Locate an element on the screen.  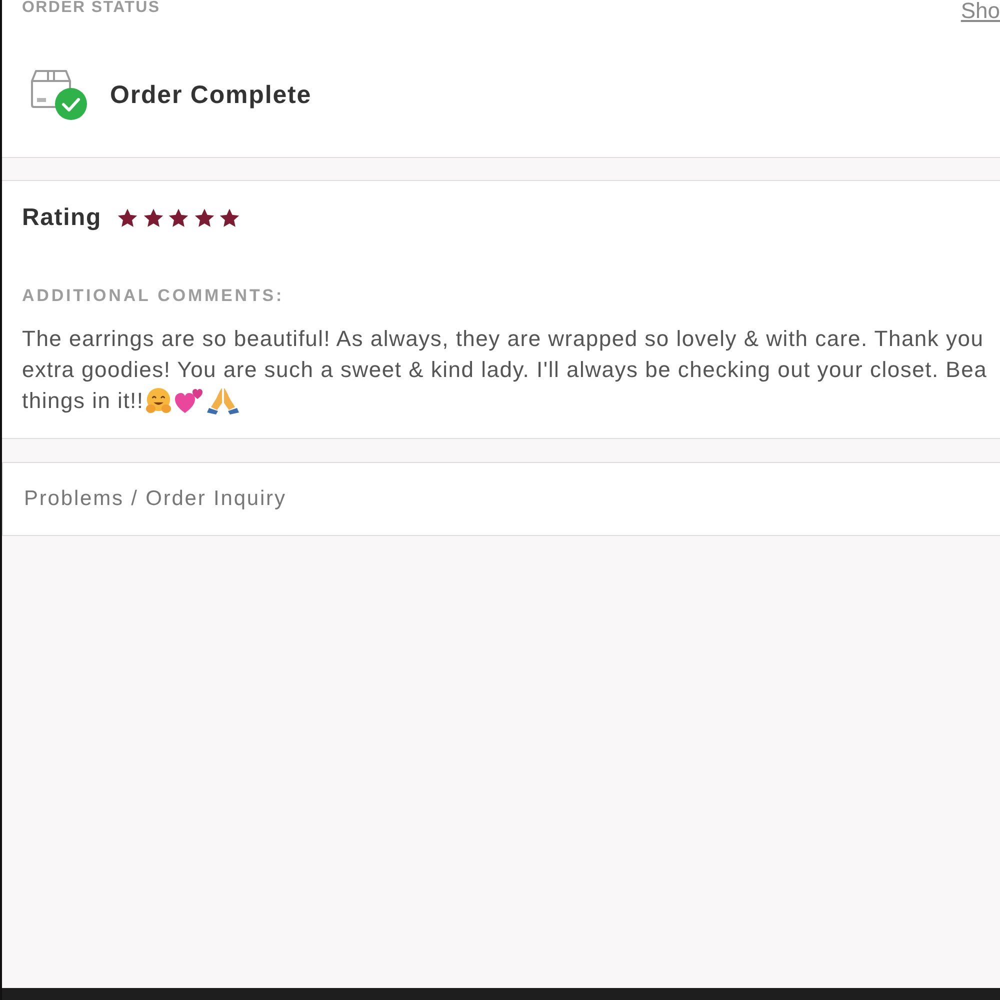
comment-text: extra goodies! You are such a sweet & kind lady. I'll always be checking out your closet. Bea is located at coordinates (505, 370).